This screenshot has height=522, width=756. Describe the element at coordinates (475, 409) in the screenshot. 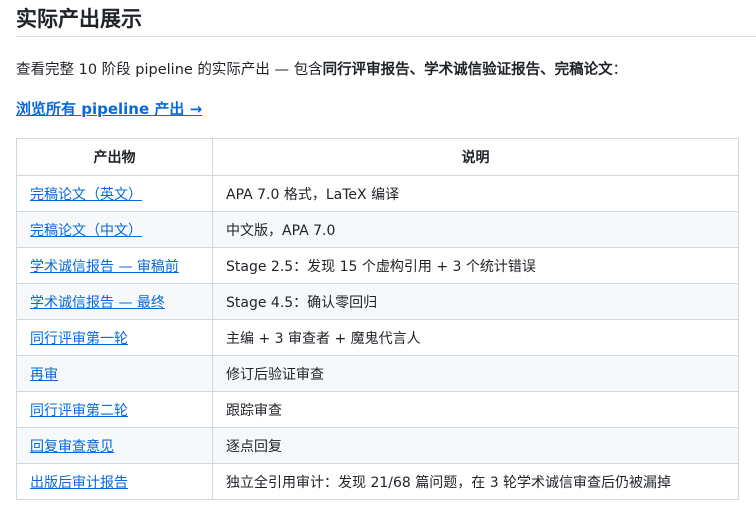

I see `description-cell: 跟踪审查` at that location.